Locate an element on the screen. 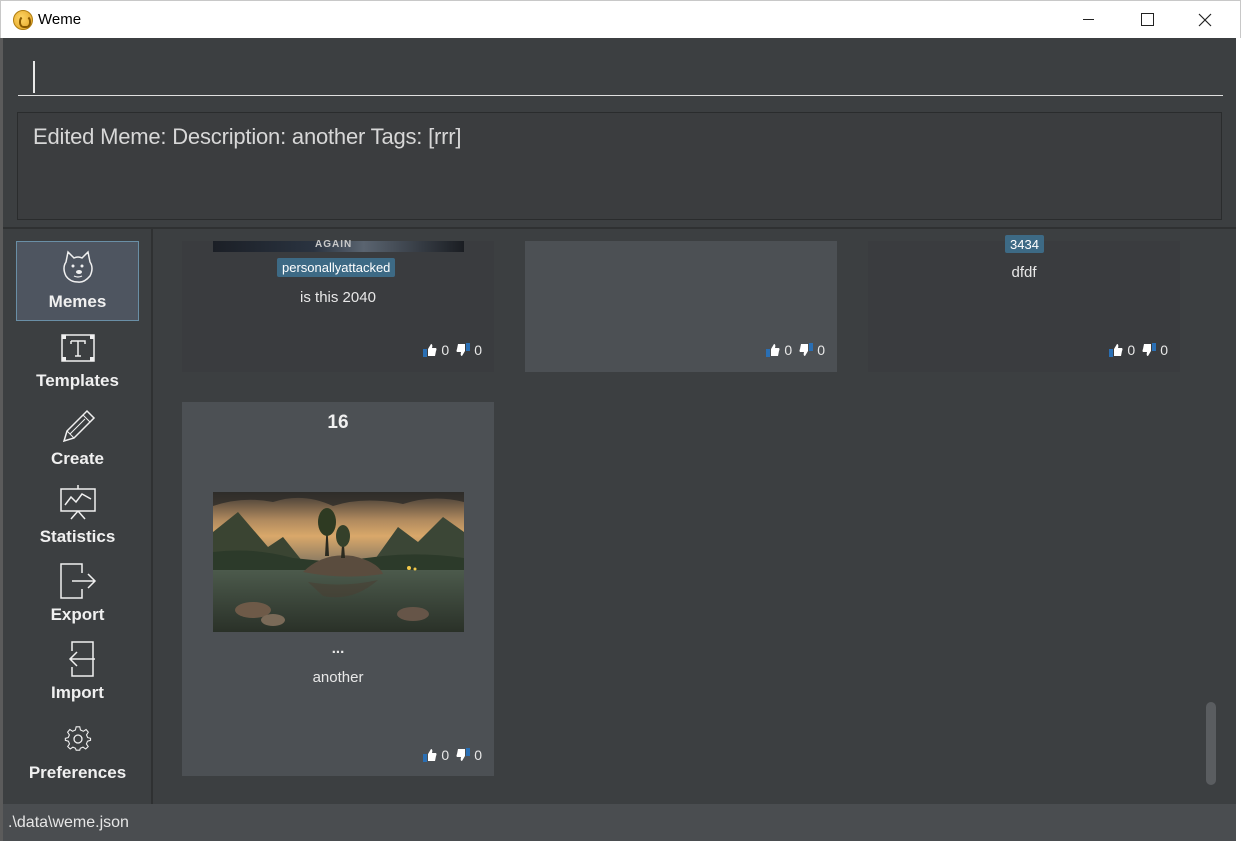  meme-image is located at coordinates (338, 562).